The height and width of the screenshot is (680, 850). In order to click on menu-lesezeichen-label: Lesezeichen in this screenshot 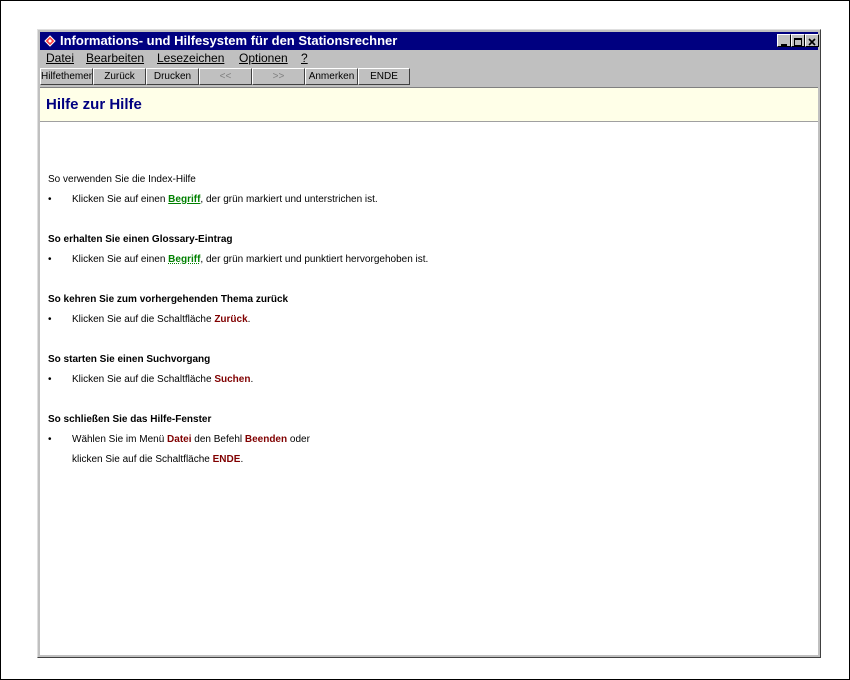, I will do `click(191, 58)`.